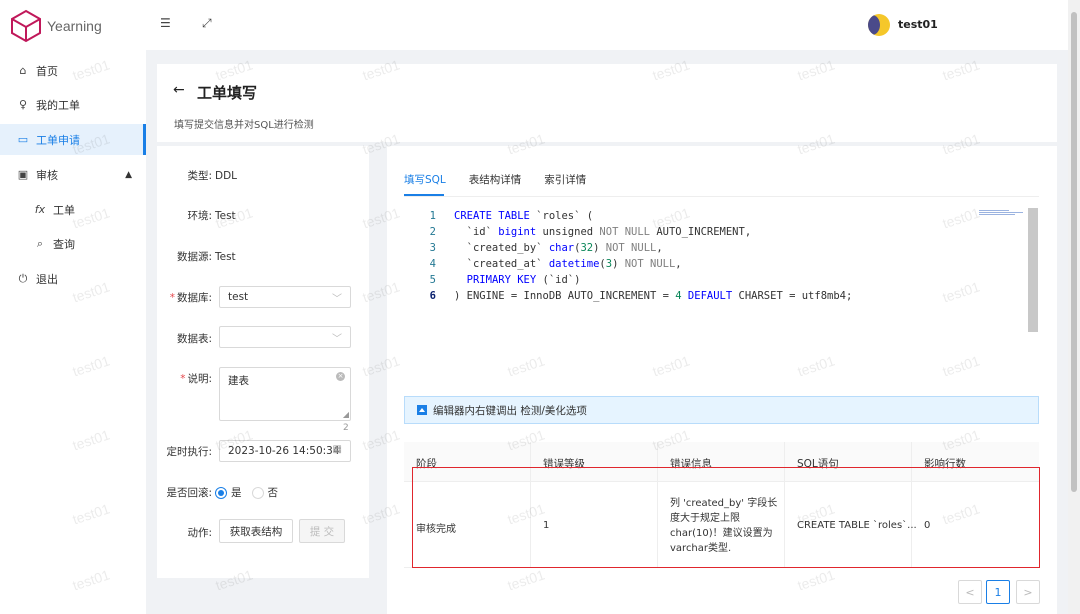 This screenshot has width=1080, height=614. What do you see at coordinates (517, 232) in the screenshot?
I see `code-type: bigint` at bounding box center [517, 232].